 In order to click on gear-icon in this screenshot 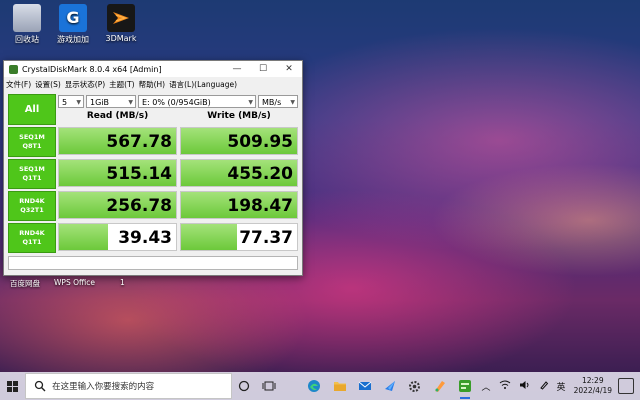, I will do `click(415, 386)`.